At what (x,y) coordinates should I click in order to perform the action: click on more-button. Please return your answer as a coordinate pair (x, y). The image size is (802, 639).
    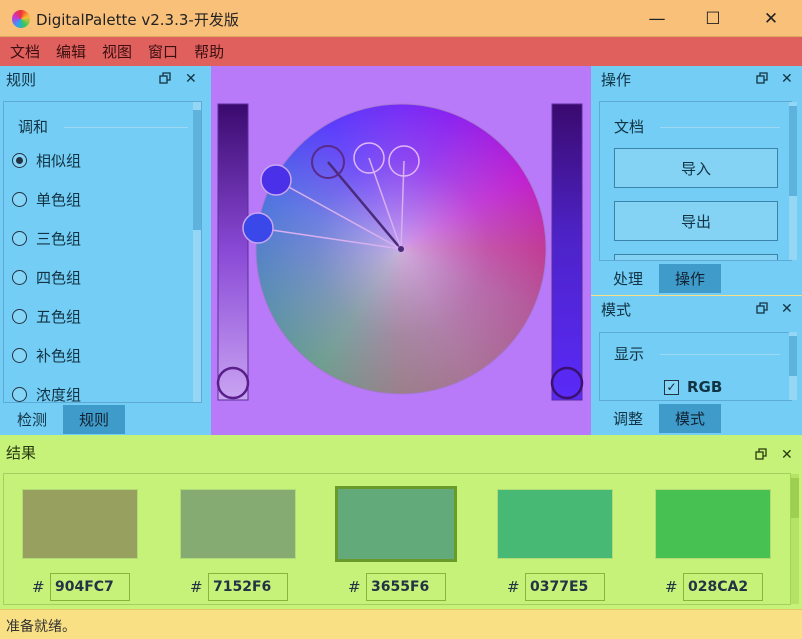
    Looking at the image, I should click on (696, 257).